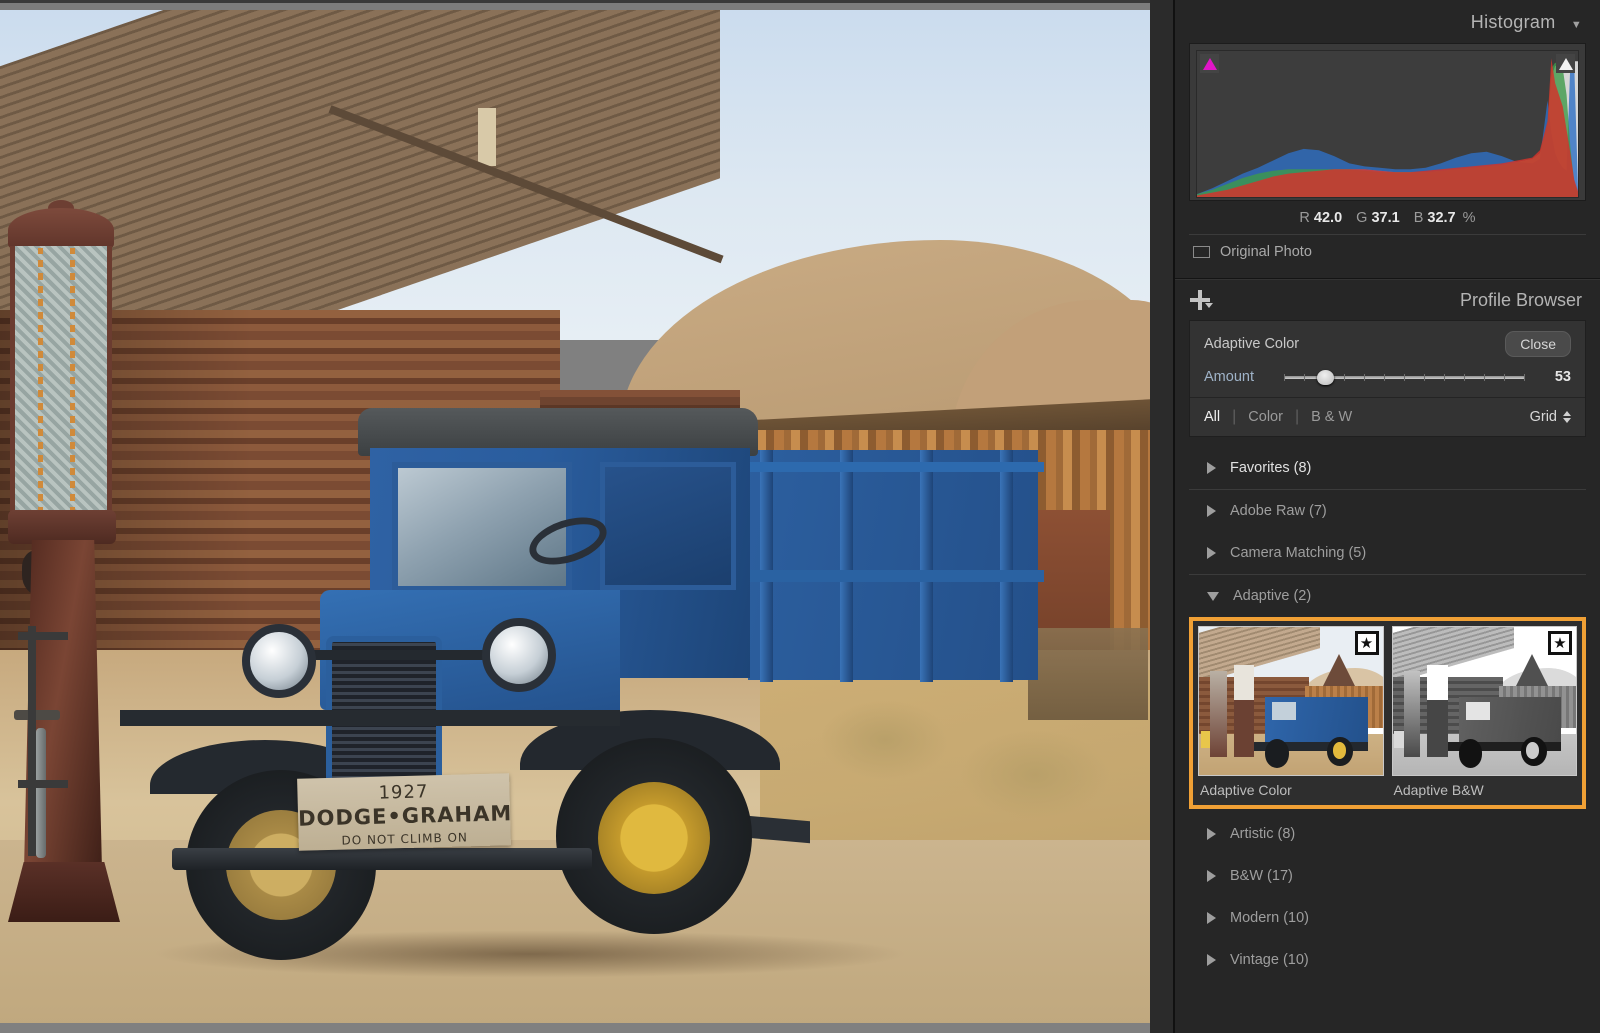 The height and width of the screenshot is (1033, 1600). Describe the element at coordinates (1543, 417) in the screenshot. I see `view-mode-label: Grid` at that location.